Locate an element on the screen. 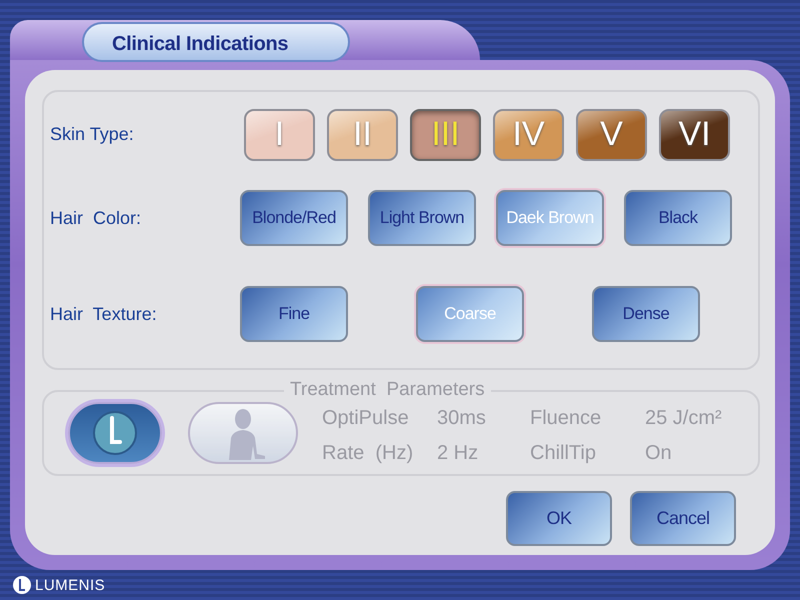  parameter-value: 25 J/cm² is located at coordinates (684, 418).